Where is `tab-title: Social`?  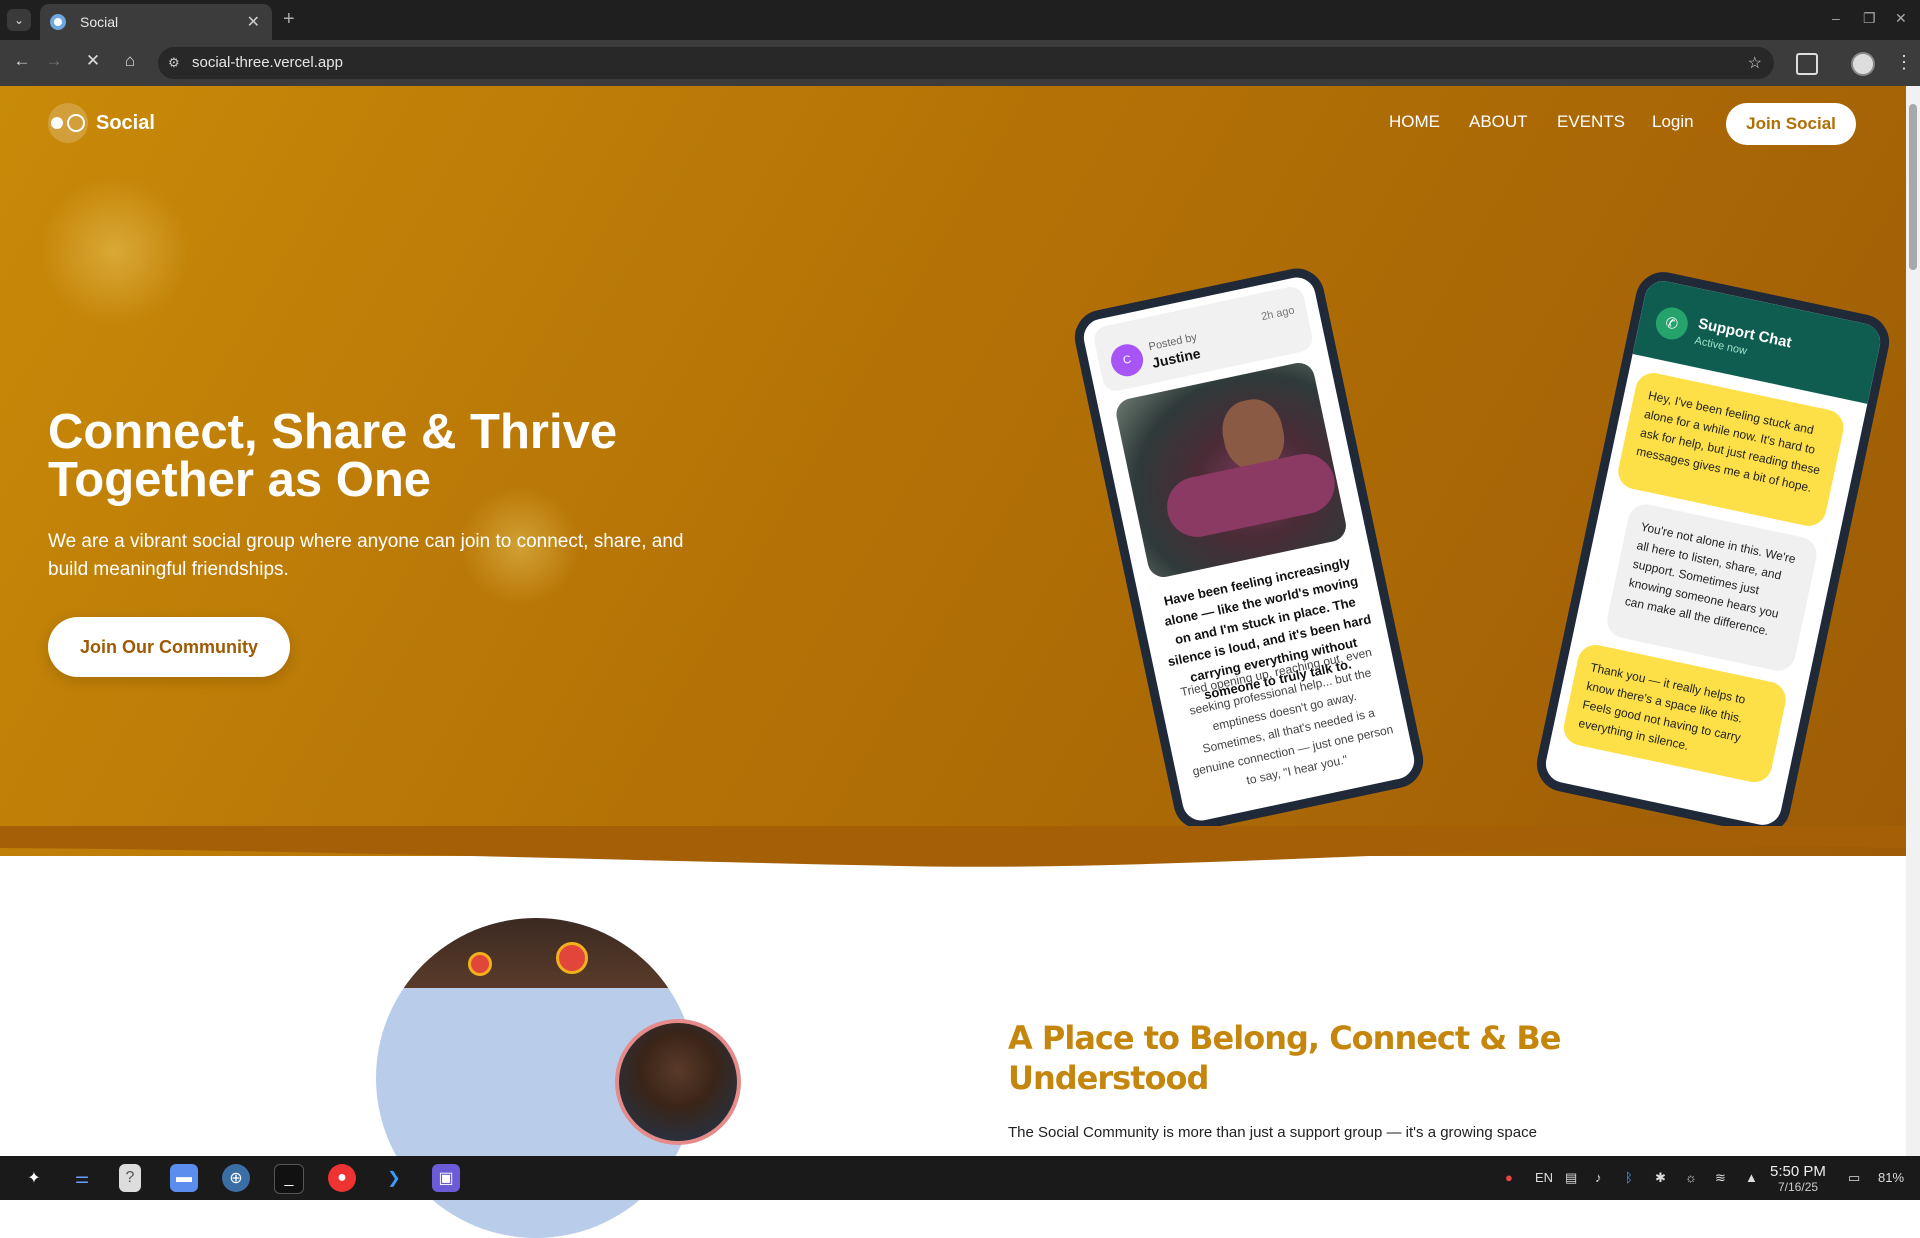
tab-title: Social is located at coordinates (99, 22).